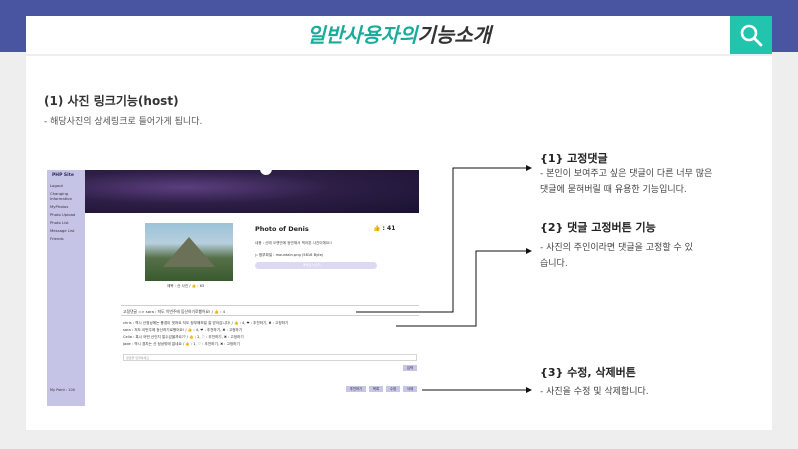 This screenshot has height=449, width=798. What do you see at coordinates (399, 439) in the screenshot?
I see `footer-band` at bounding box center [399, 439].